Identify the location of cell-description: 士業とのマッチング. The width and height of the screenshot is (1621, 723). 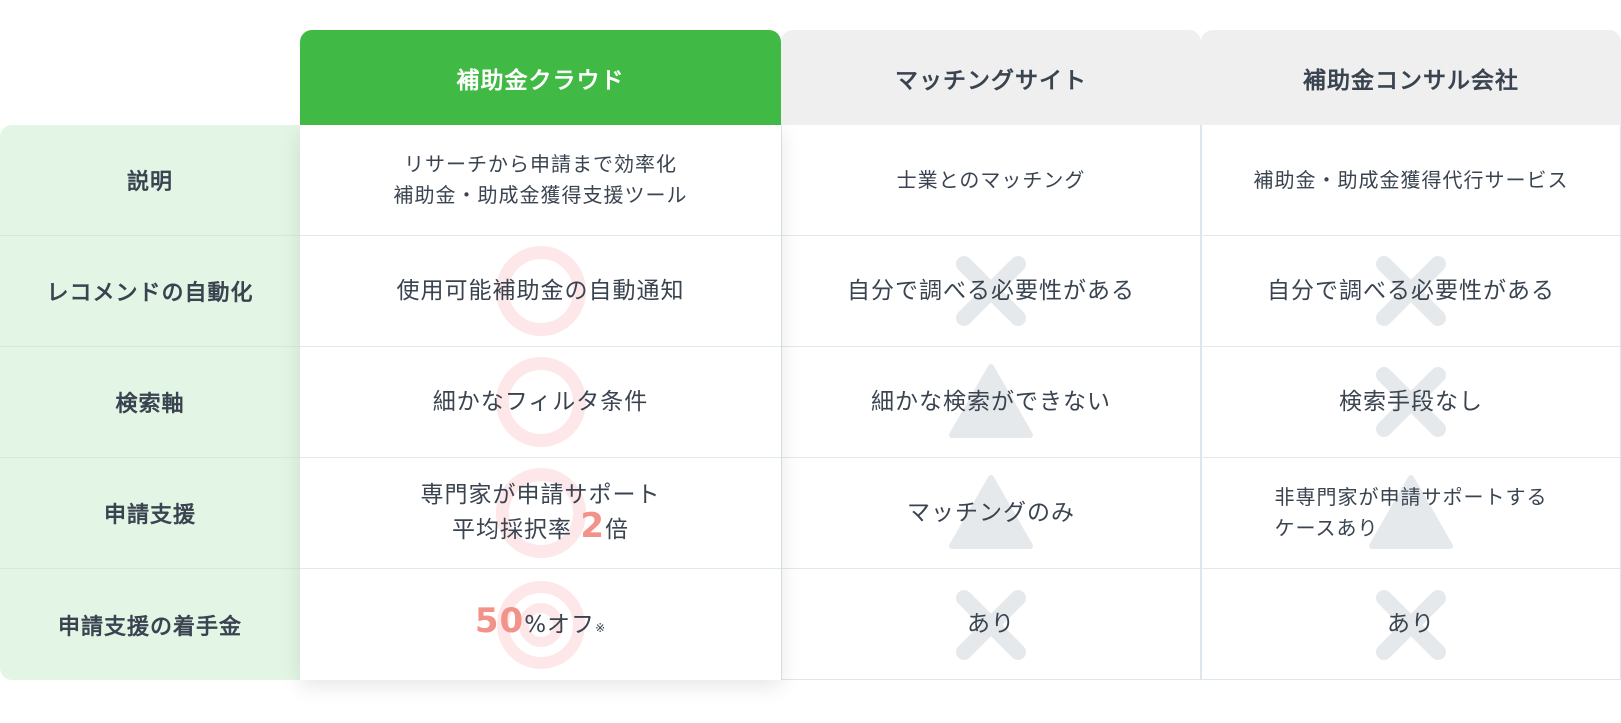
(991, 180).